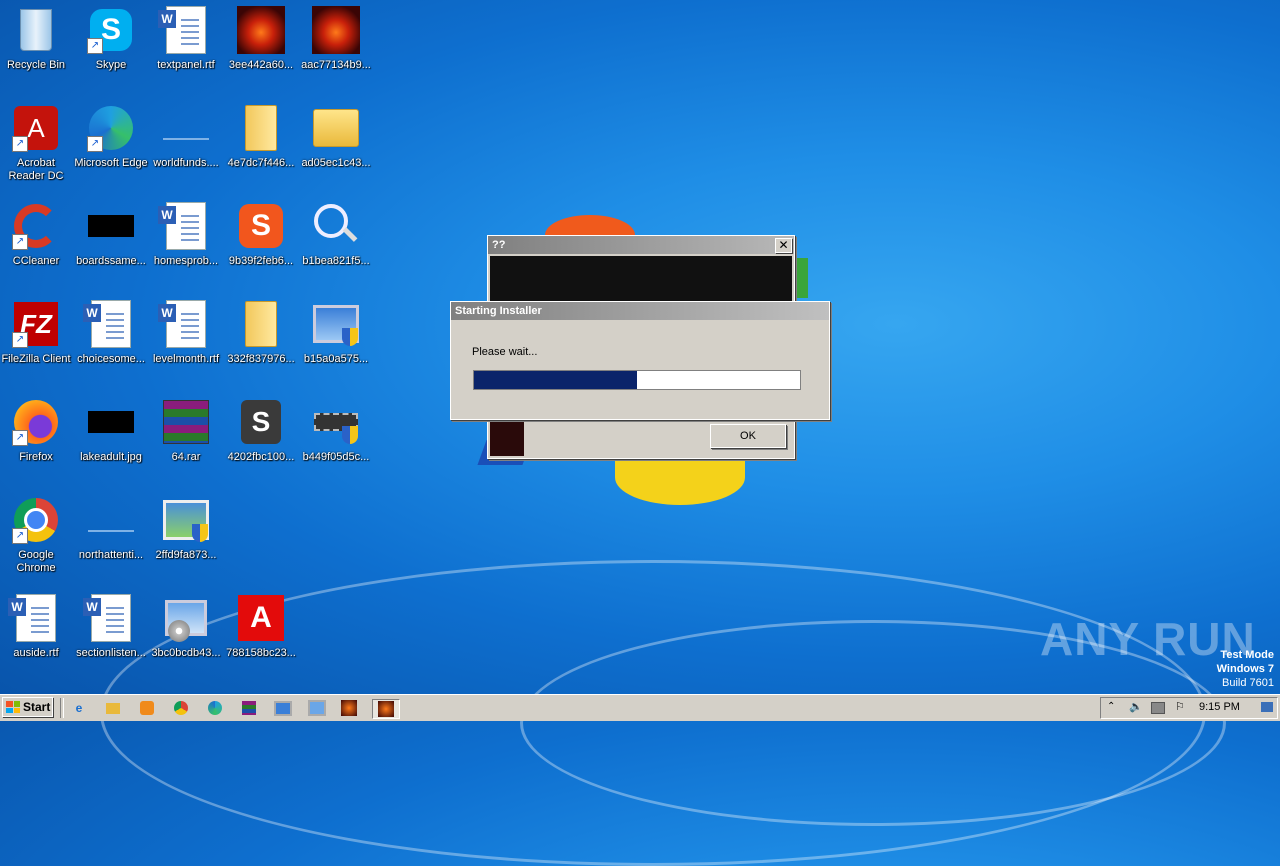 The width and height of the screenshot is (1280, 866). I want to click on installer-progress-bar, so click(637, 380).